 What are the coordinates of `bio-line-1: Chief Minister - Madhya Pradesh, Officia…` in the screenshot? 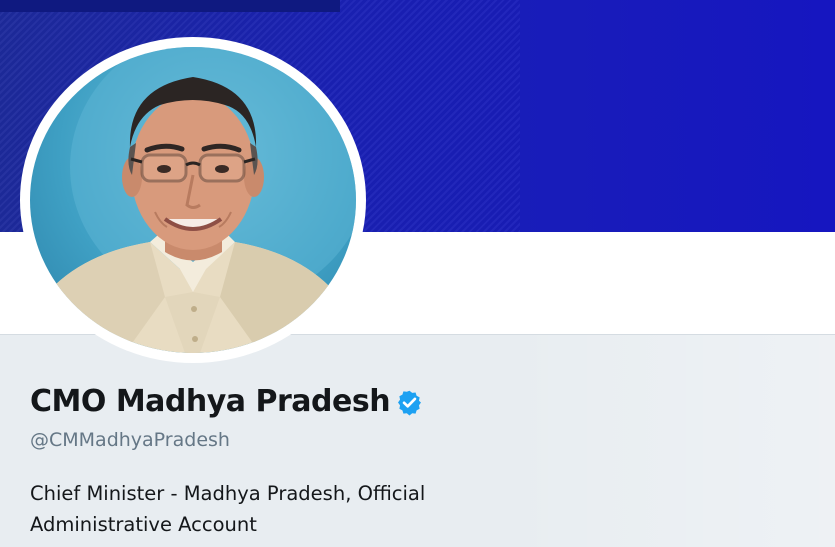 It's located at (228, 493).